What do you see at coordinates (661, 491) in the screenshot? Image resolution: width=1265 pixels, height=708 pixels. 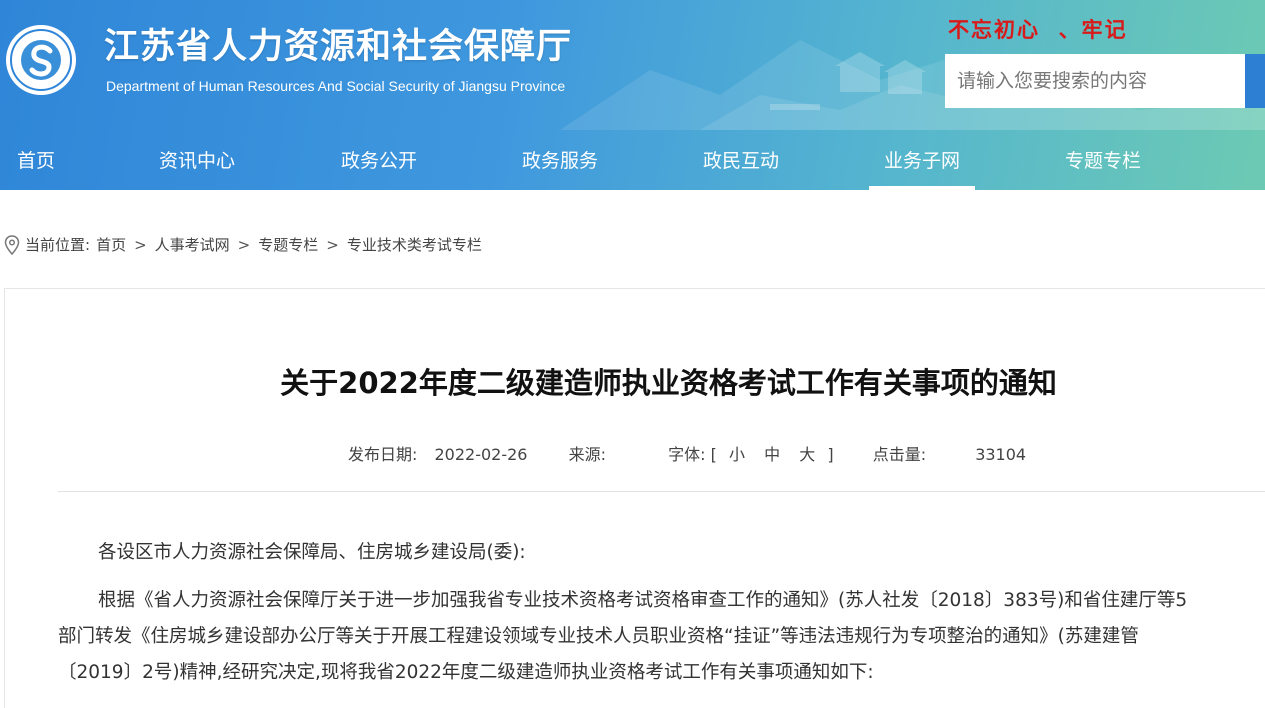 I see `meta-divider` at bounding box center [661, 491].